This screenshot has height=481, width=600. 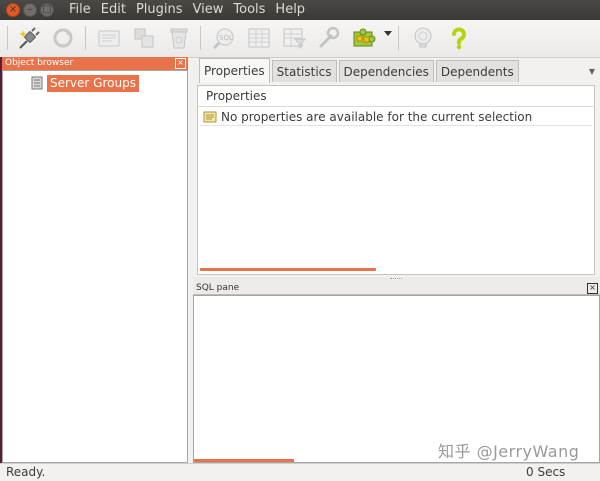 I want to click on tab-dependents: Dependents, so click(x=477, y=71).